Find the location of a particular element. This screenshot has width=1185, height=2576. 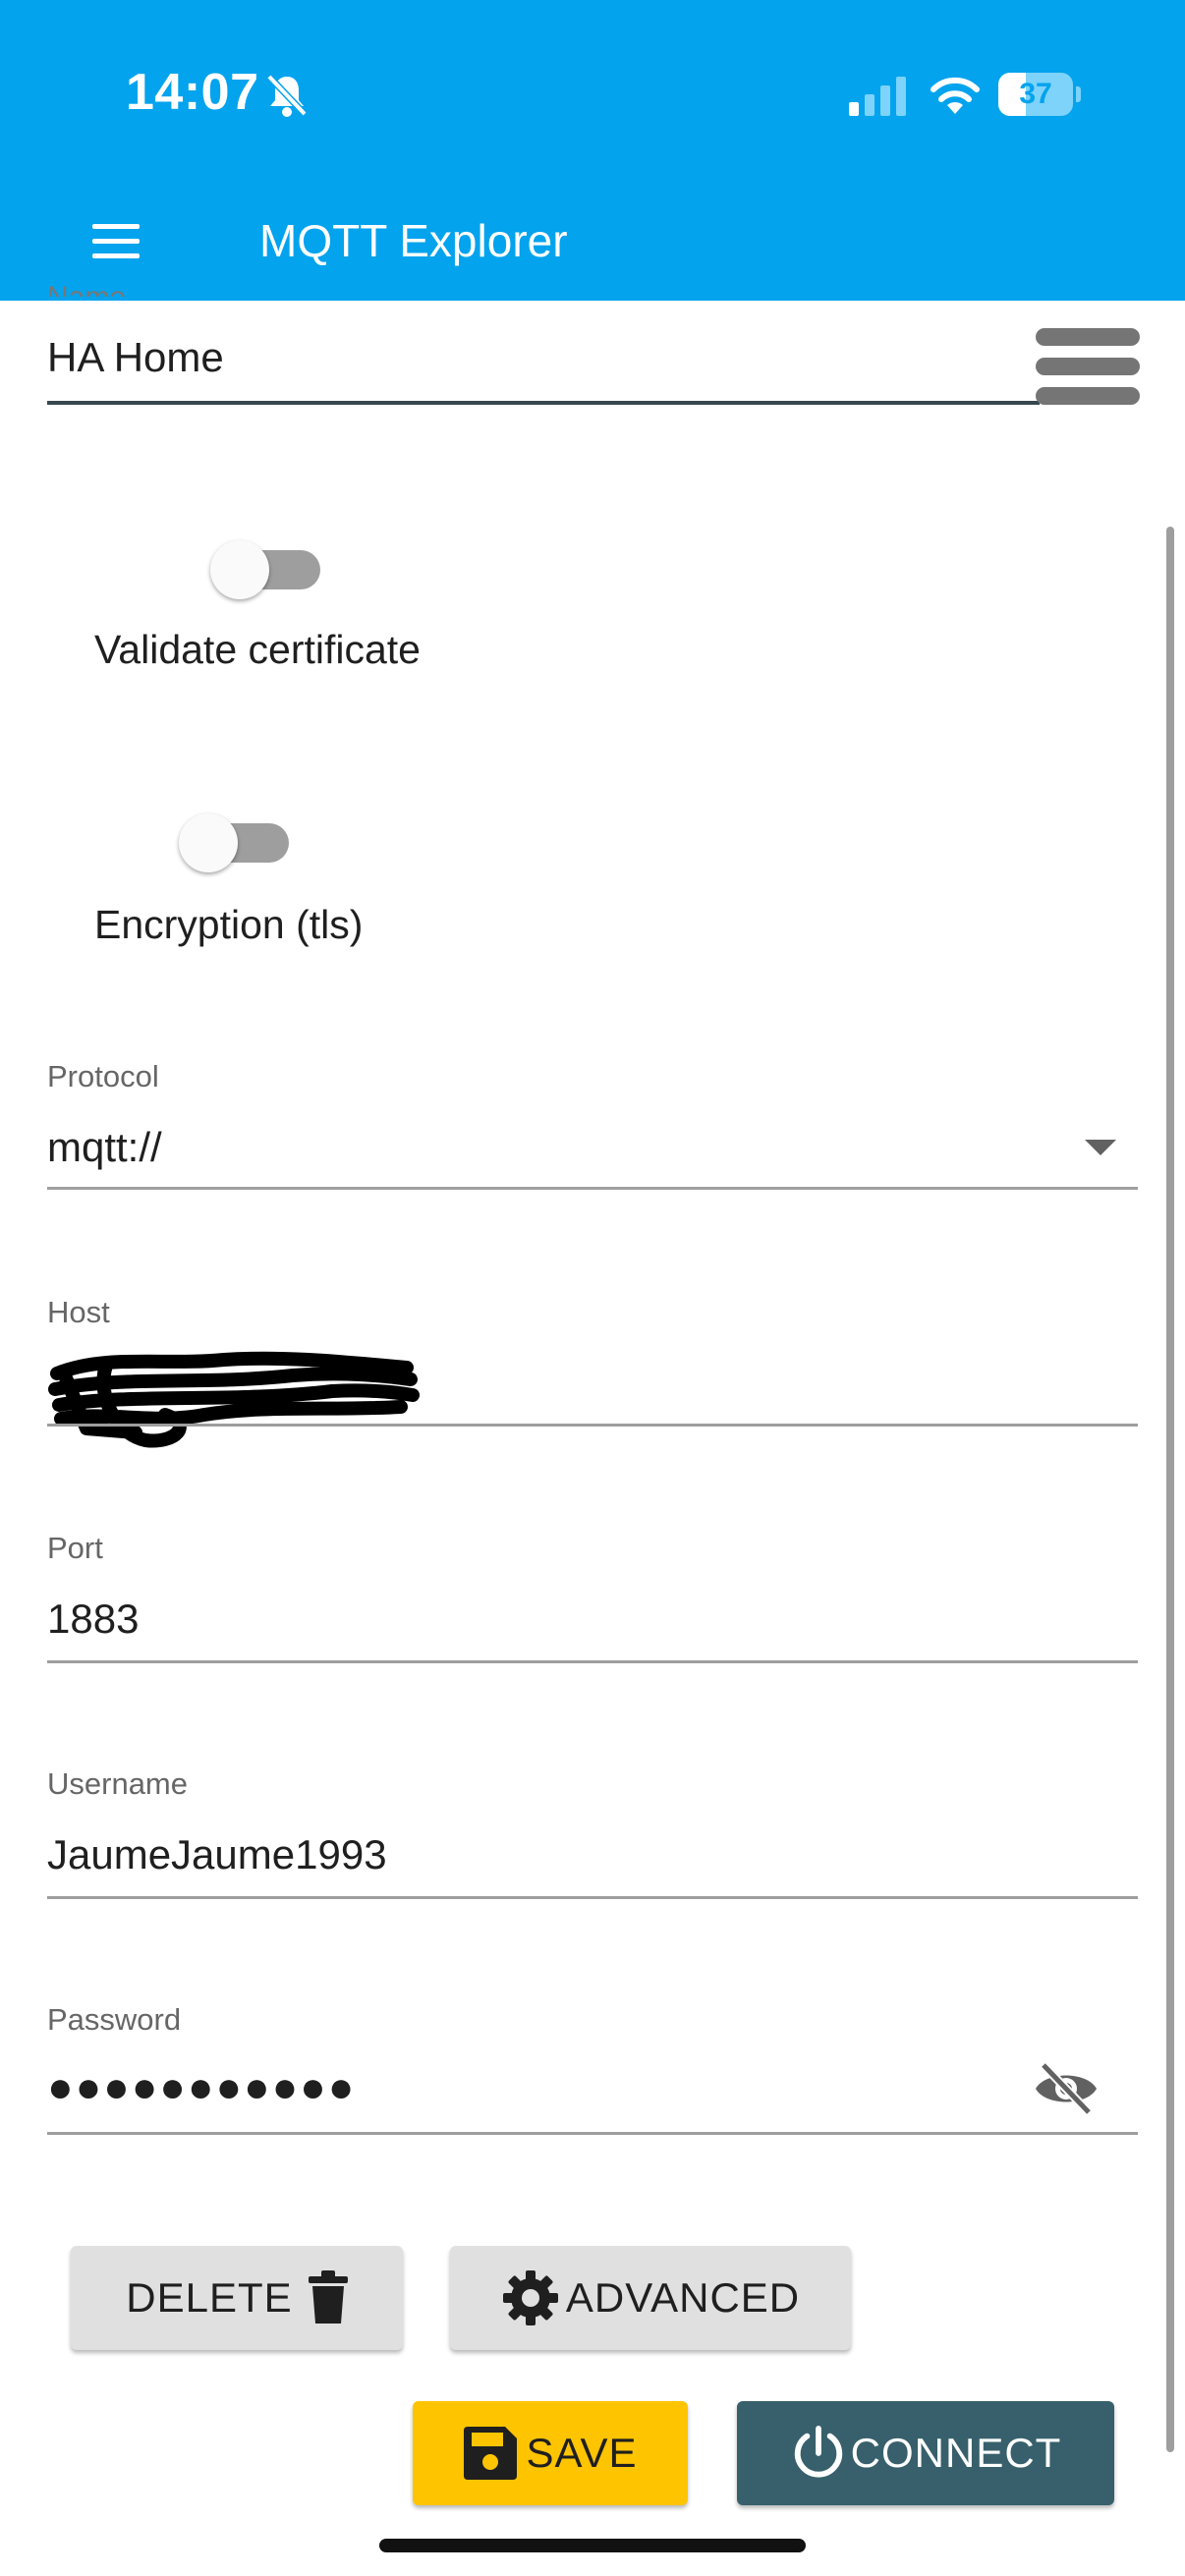

battery-level: 37 is located at coordinates (1035, 94).